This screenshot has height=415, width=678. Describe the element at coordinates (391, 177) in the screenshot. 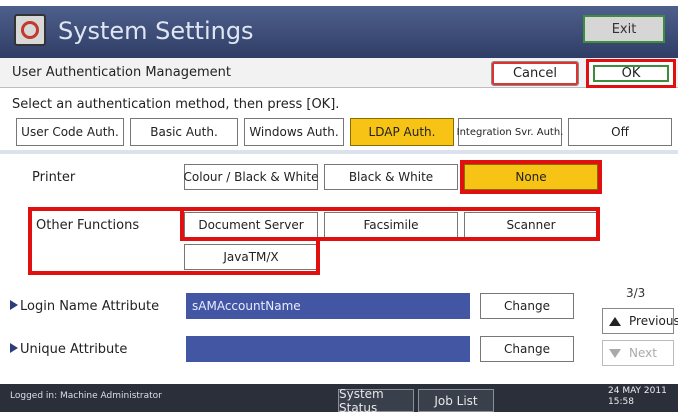

I see `printer-bw-button: Black & White` at that location.